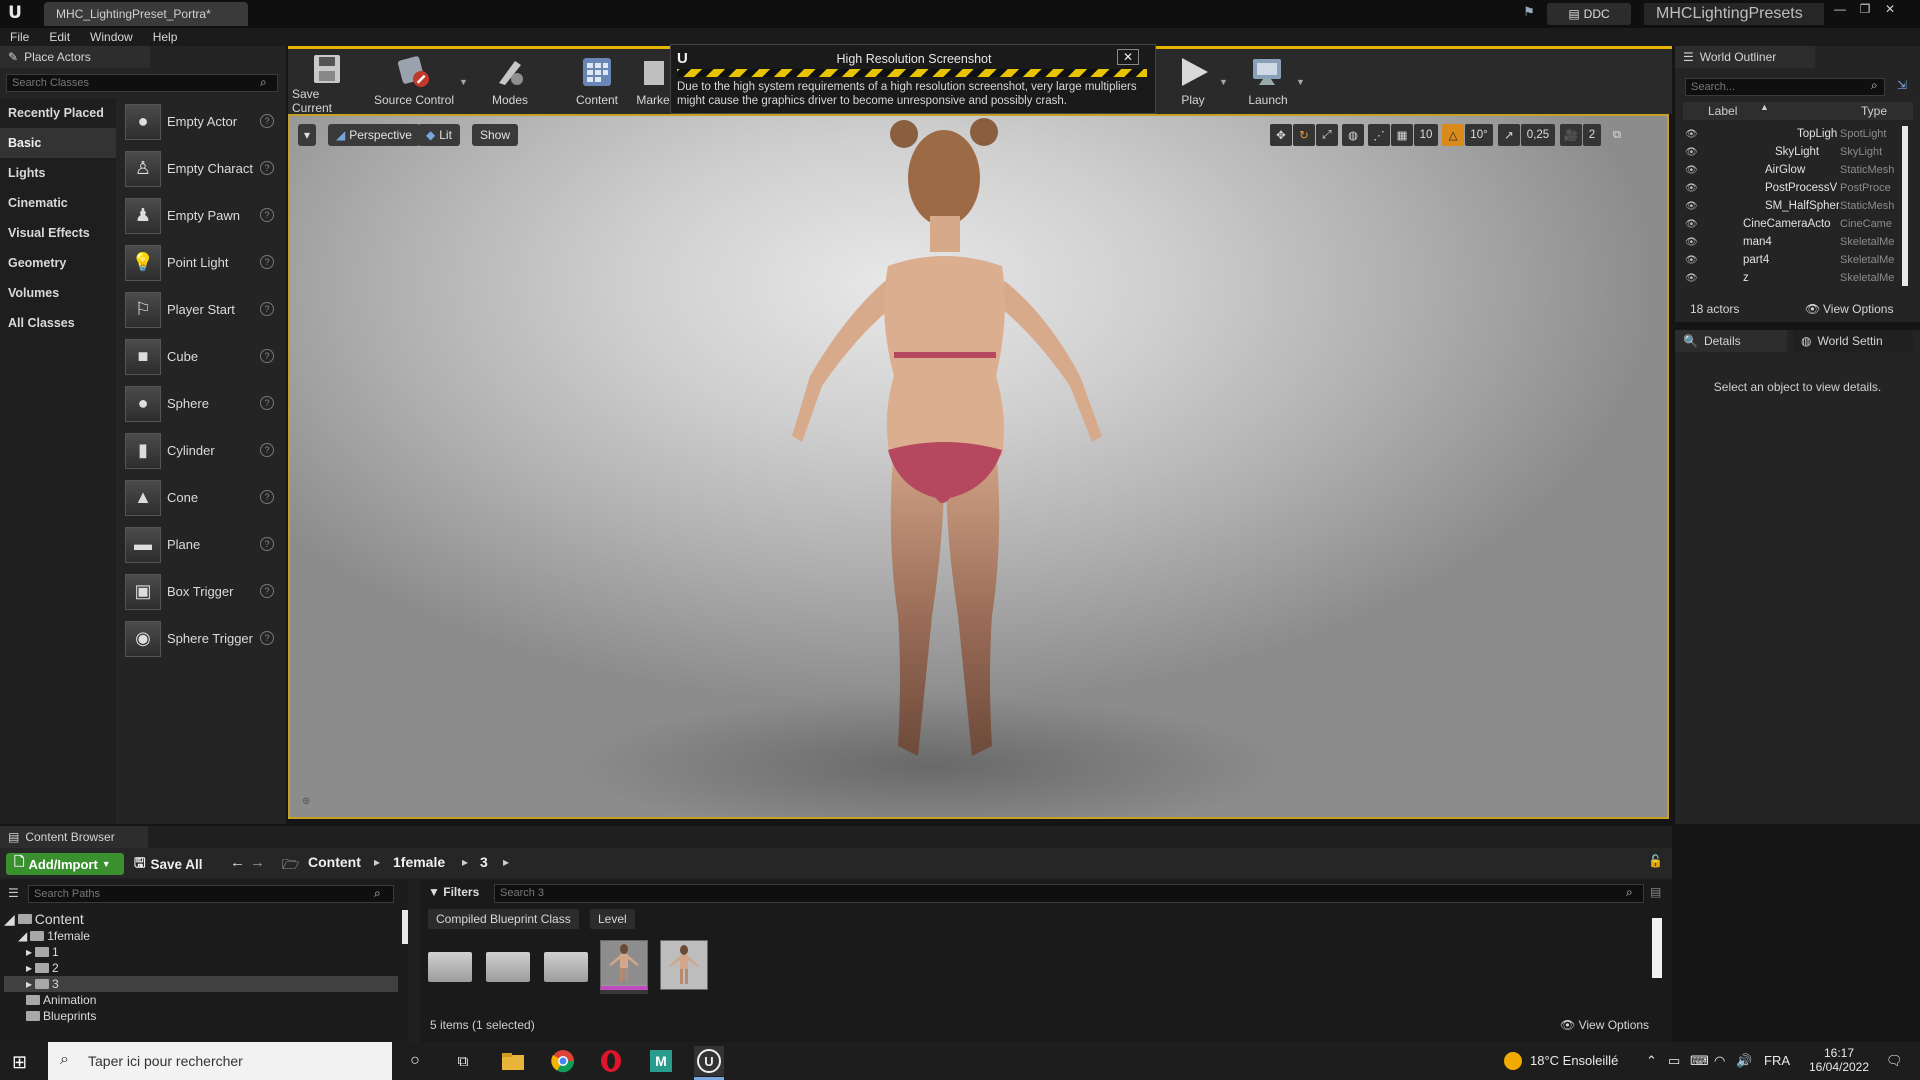 The height and width of the screenshot is (1080, 1920). I want to click on actor-item: ▲ Cone?, so click(200, 497).